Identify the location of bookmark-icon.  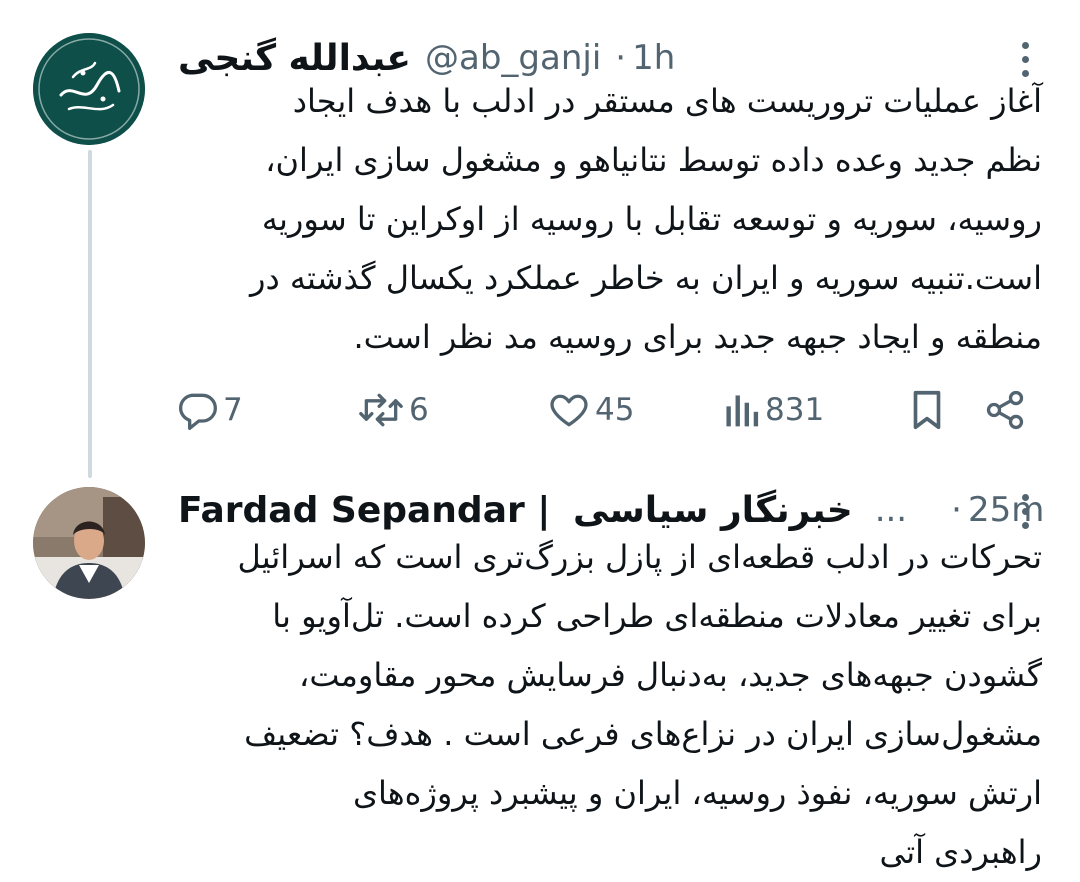
(927, 410).